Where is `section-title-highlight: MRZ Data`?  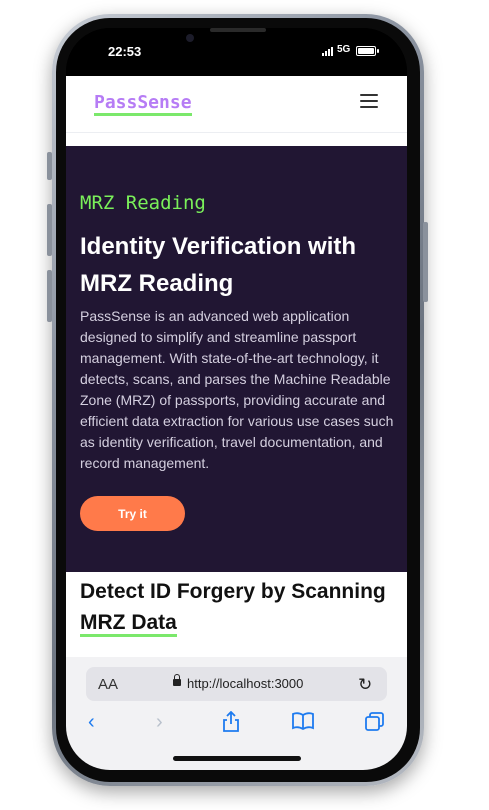
section-title-highlight: MRZ Data is located at coordinates (128, 624).